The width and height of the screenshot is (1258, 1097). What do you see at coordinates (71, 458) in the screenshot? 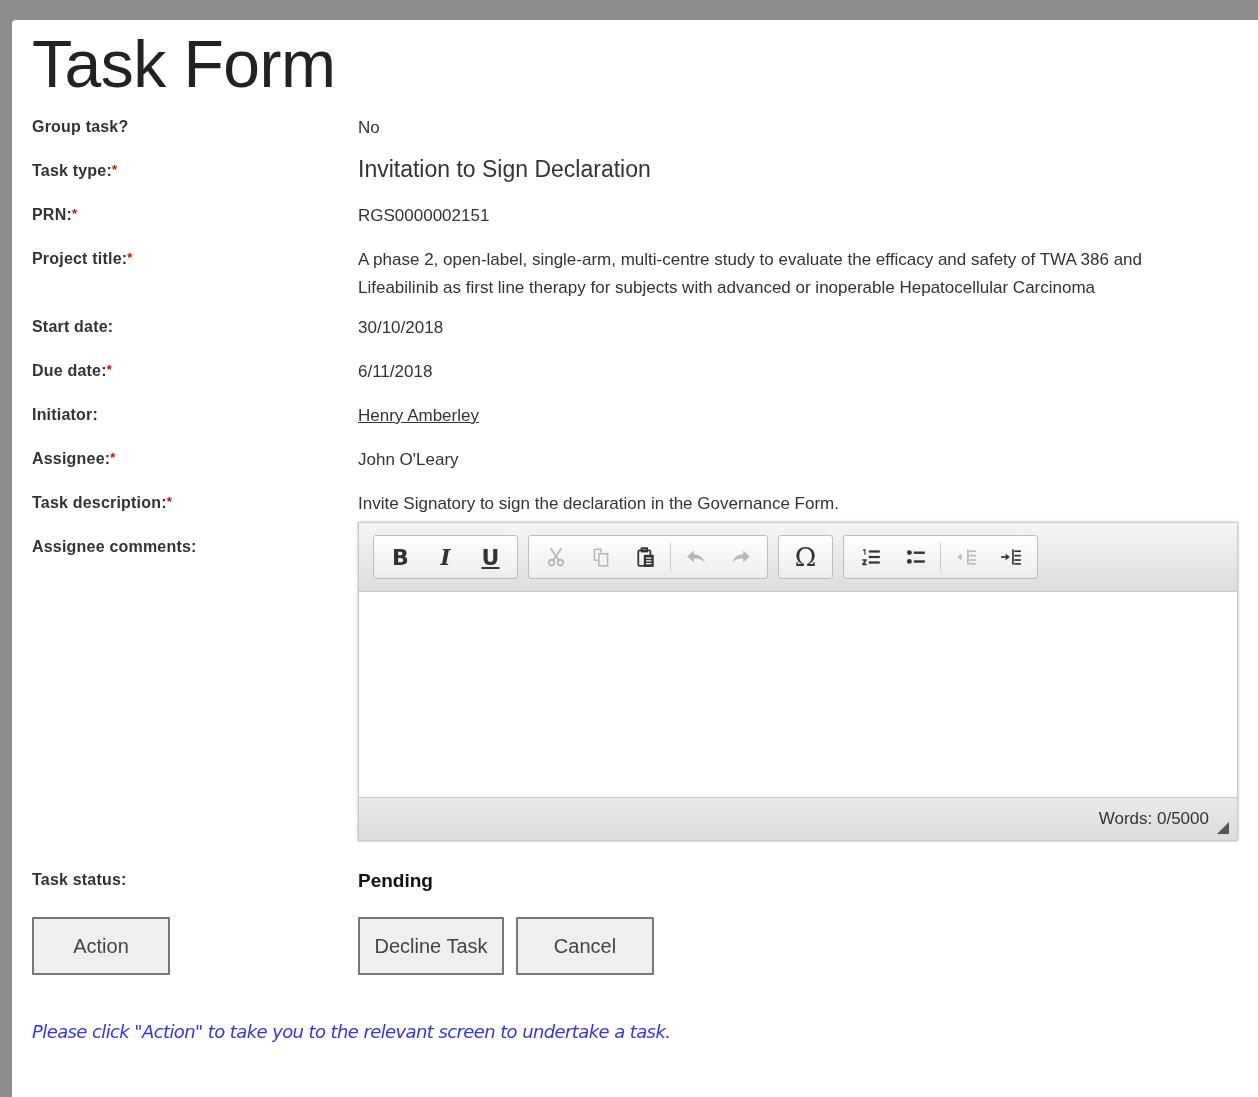
I see `field-label: Assignee:` at bounding box center [71, 458].